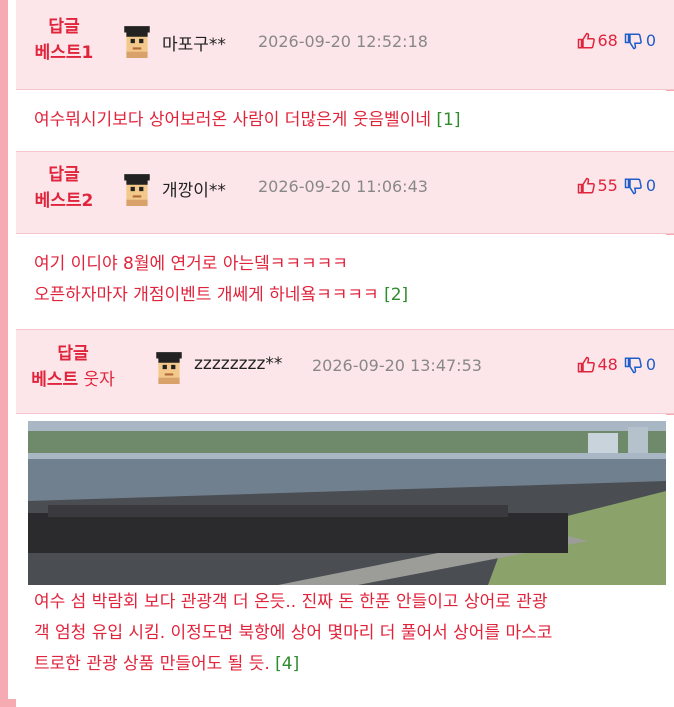 The image size is (674, 707). I want to click on best-rank-label: 답글 베스트2, so click(64, 188).